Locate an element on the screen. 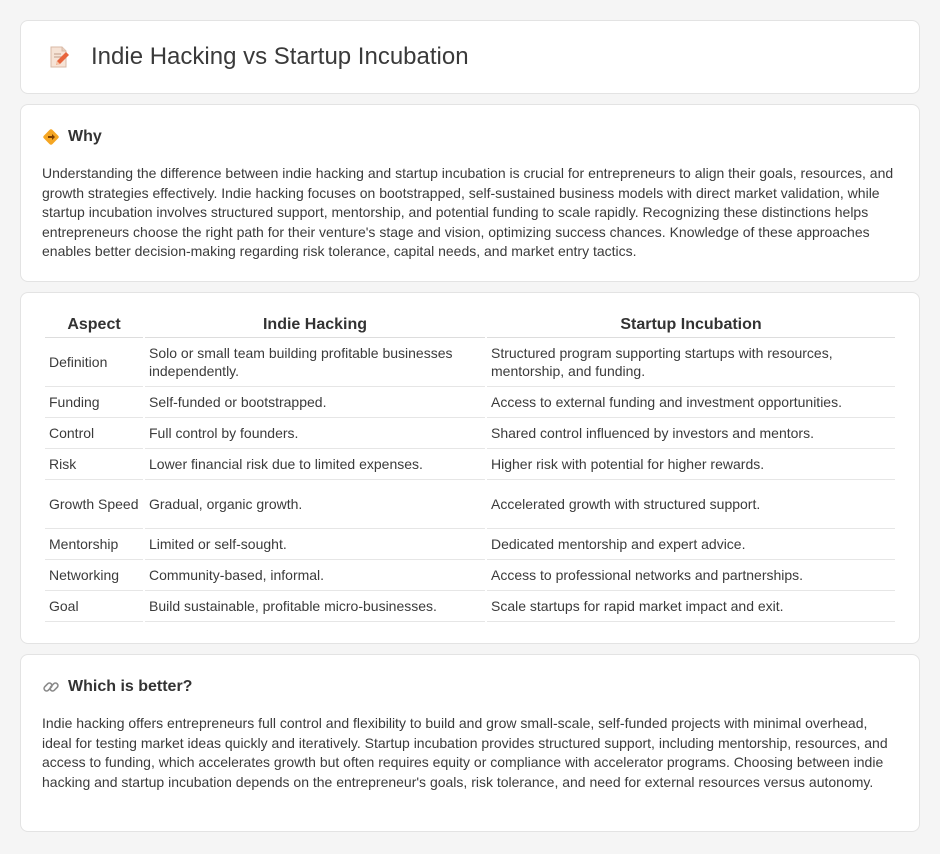 The height and width of the screenshot is (854, 940). row-indie: Gradual, organic growth. is located at coordinates (315, 504).